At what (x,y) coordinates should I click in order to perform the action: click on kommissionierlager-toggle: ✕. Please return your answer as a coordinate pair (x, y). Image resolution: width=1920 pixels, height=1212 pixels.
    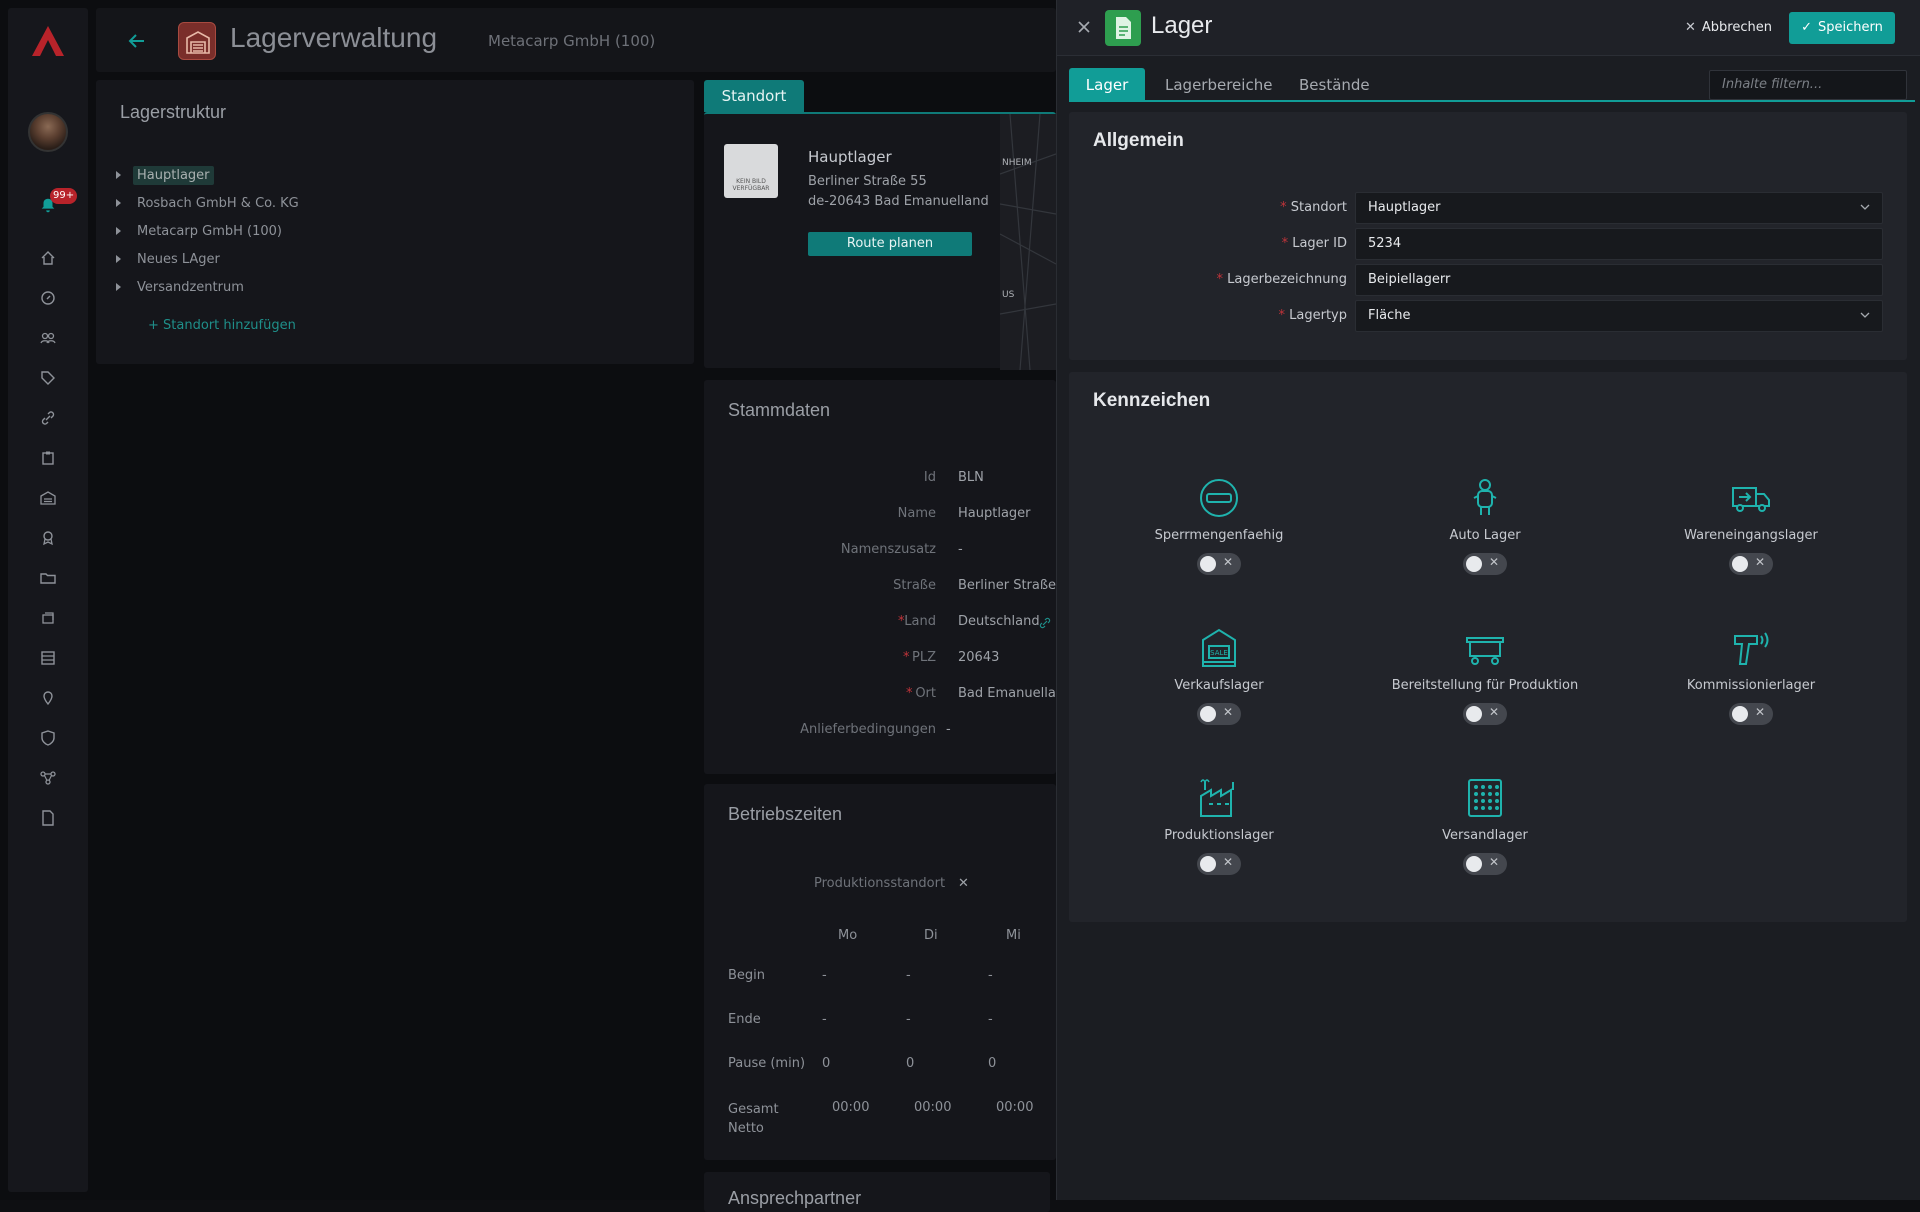
    Looking at the image, I should click on (1751, 714).